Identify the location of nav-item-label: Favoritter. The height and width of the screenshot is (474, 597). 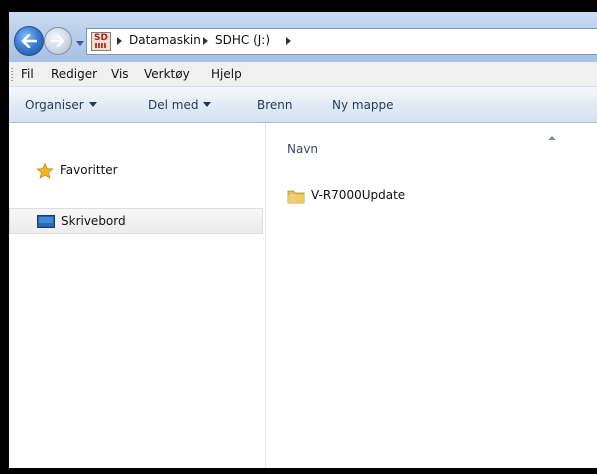
(89, 170).